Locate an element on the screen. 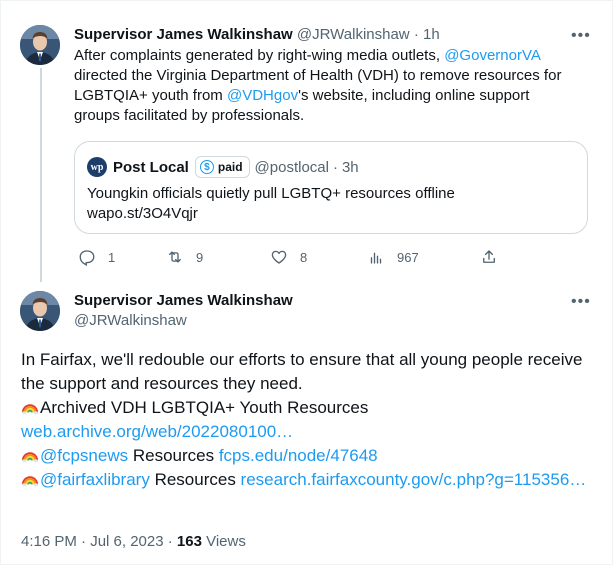 Image resolution: width=613 pixels, height=565 pixels. resource-line: @fcpsnews Resources fcps.edu/node/47648 is located at coordinates (308, 456).